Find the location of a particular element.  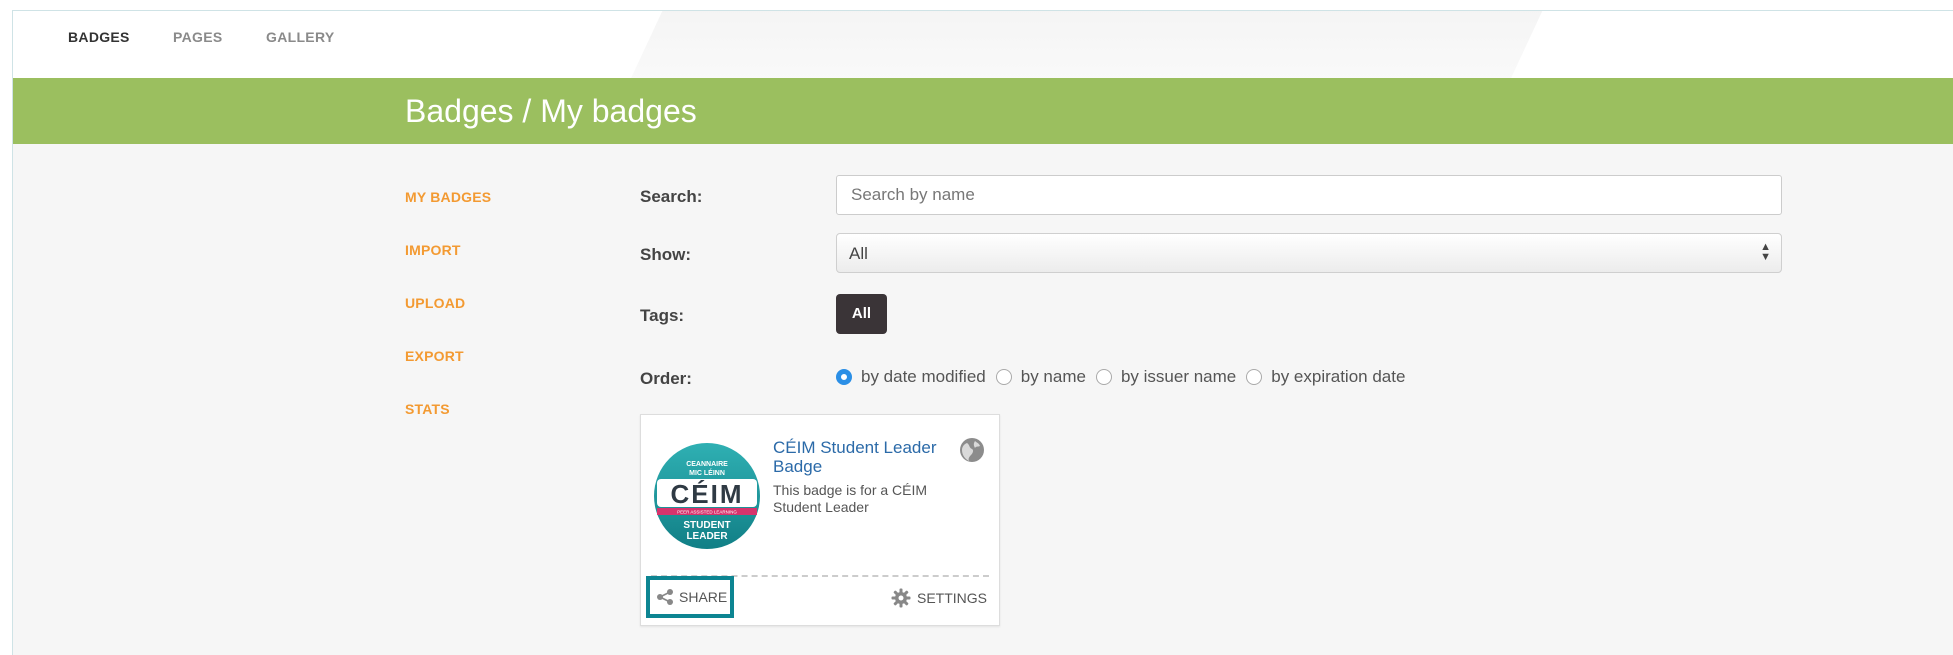

order-option-label: by issuer name is located at coordinates (1178, 376).